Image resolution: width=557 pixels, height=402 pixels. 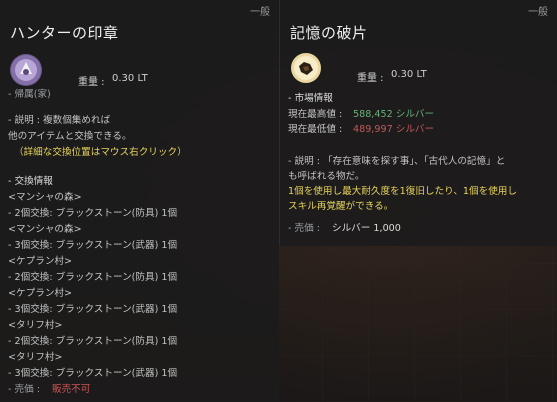 What do you see at coordinates (306, 68) in the screenshot?
I see `memory-fragment-icon` at bounding box center [306, 68].